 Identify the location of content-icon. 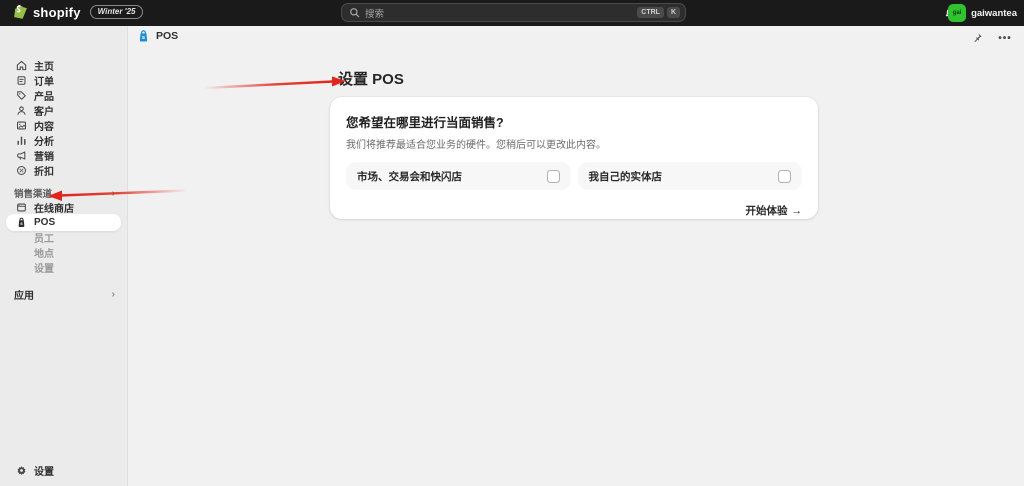
(21, 125).